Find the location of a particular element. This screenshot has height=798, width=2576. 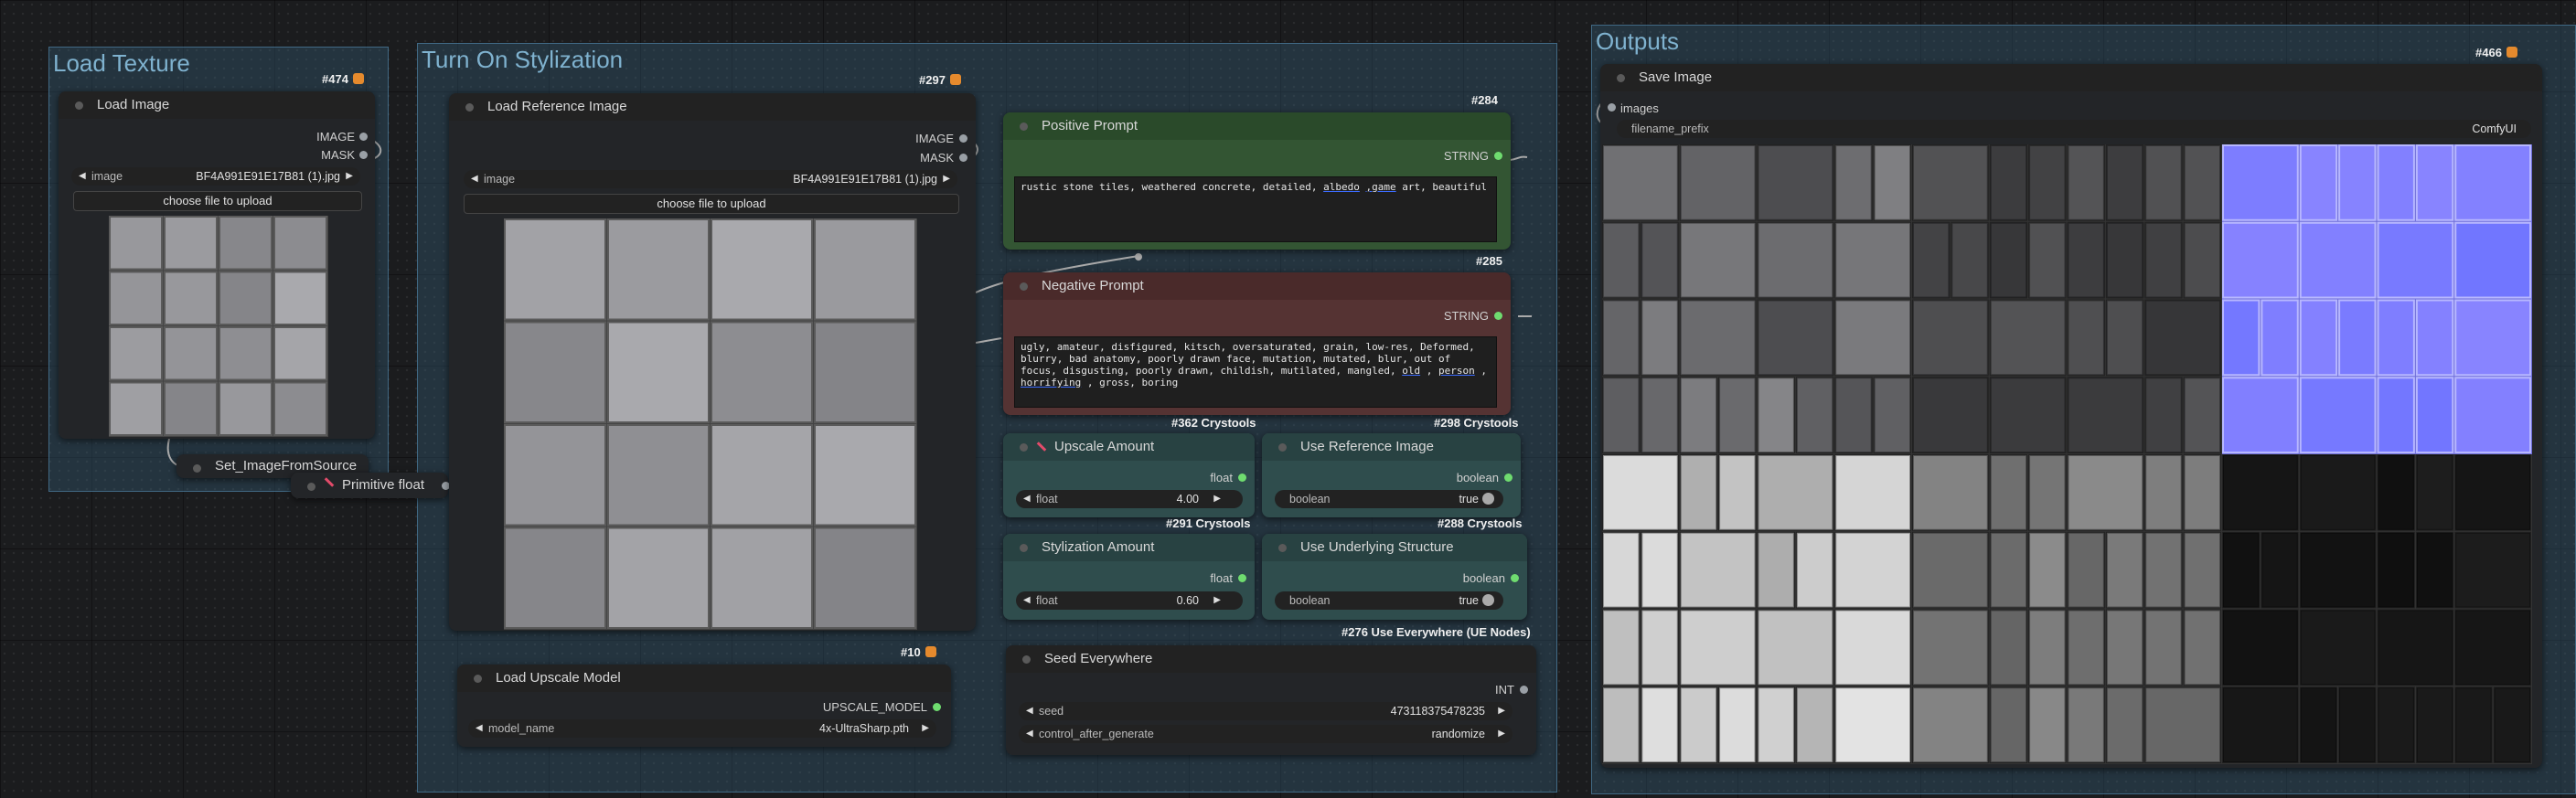

node-title: Use Reference Image is located at coordinates (1391, 447).